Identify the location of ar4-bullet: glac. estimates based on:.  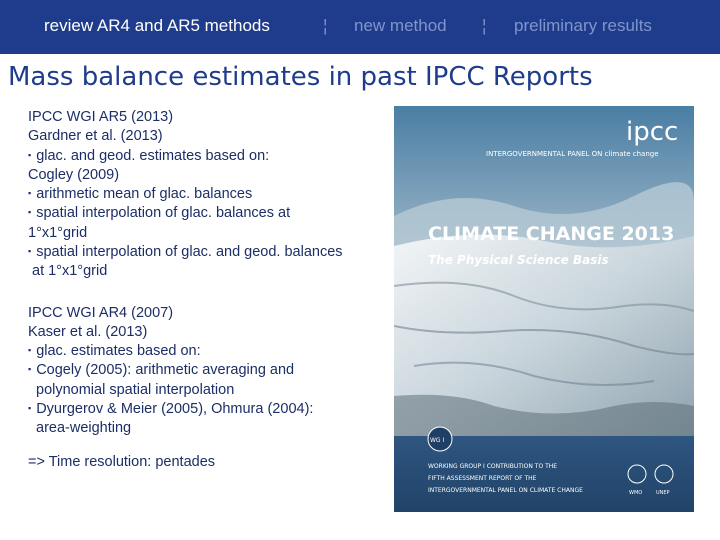
(208, 351).